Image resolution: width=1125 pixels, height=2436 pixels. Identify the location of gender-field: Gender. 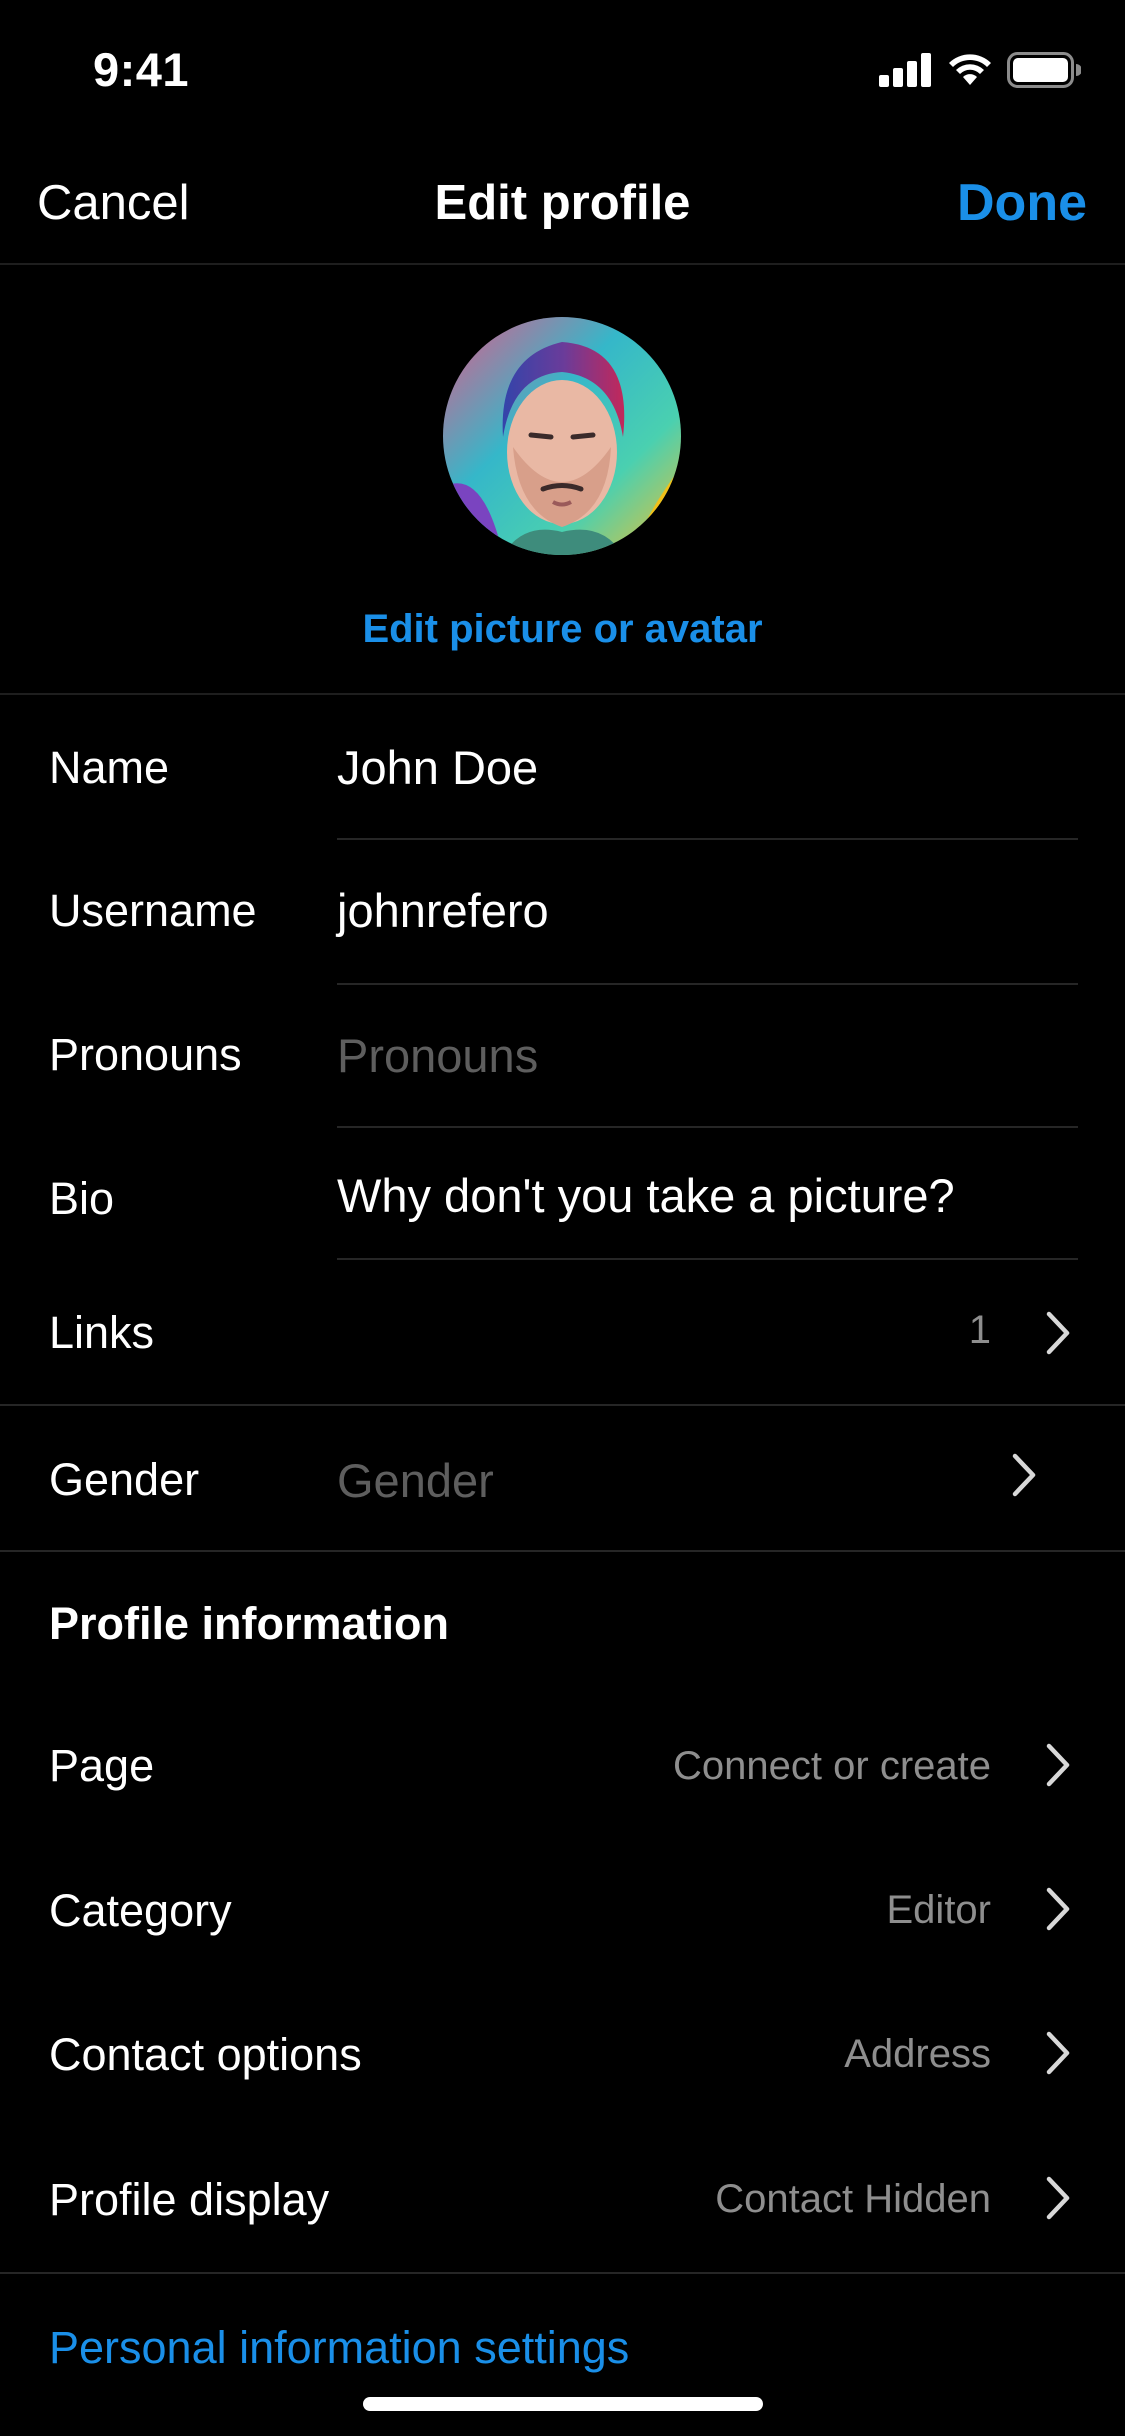
(415, 1480).